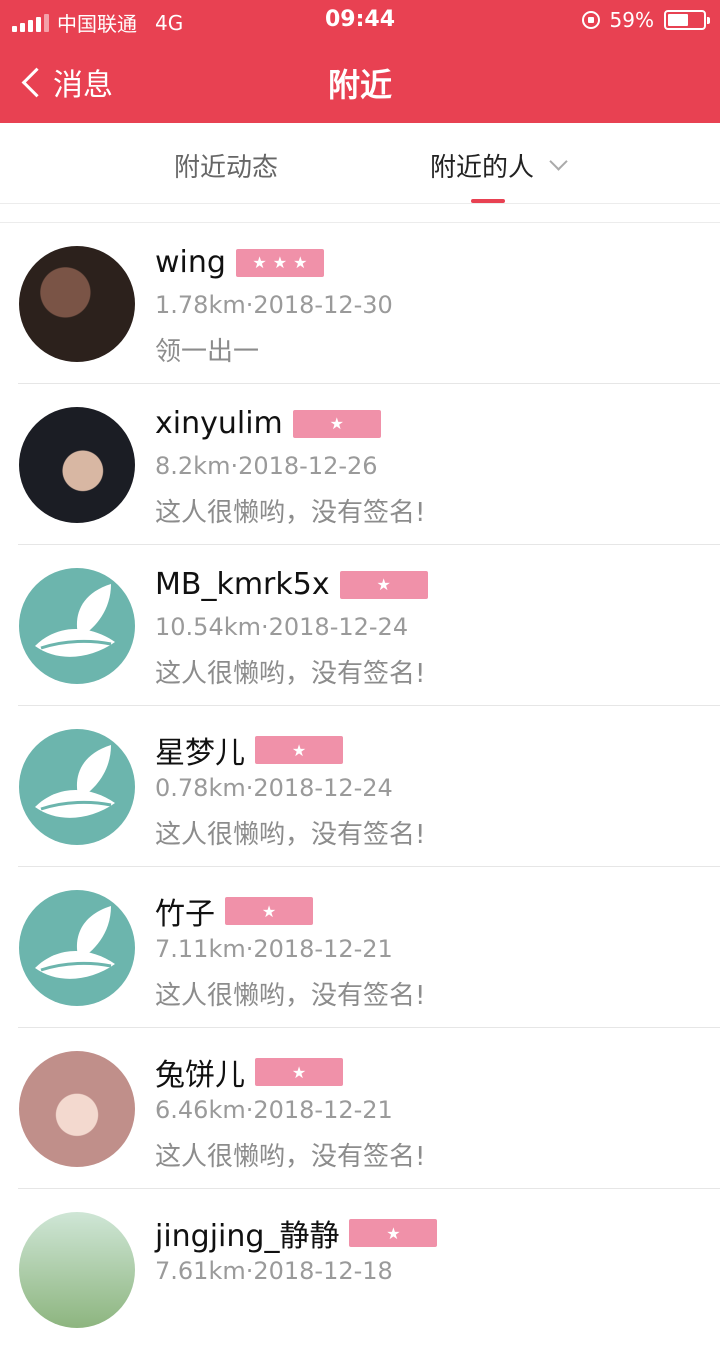  What do you see at coordinates (207, 352) in the screenshot?
I see `signature: 领一出一` at bounding box center [207, 352].